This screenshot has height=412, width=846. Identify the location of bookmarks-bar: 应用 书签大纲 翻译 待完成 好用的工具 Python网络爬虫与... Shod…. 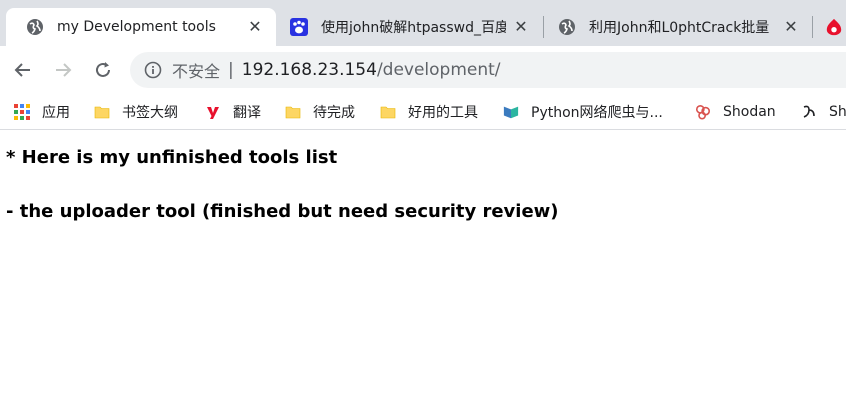
(423, 112).